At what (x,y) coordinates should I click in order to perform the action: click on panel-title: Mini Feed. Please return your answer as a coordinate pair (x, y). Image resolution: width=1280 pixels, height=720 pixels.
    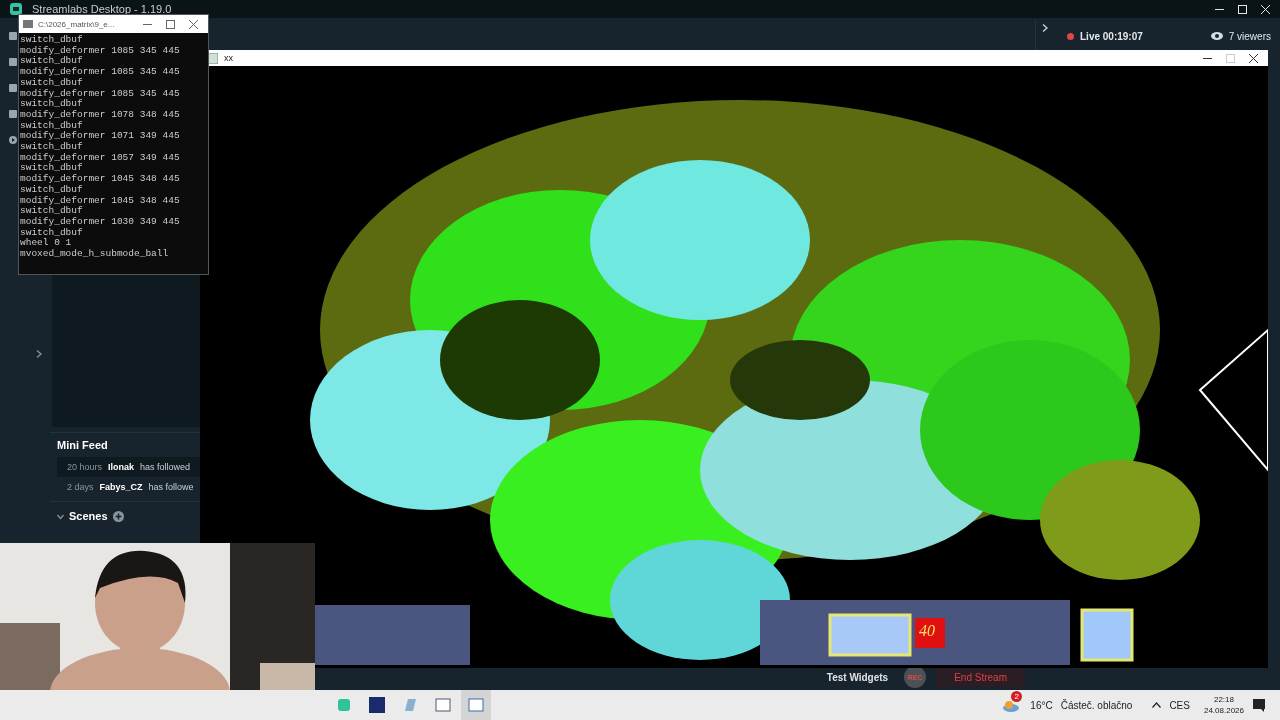
    Looking at the image, I should click on (82, 445).